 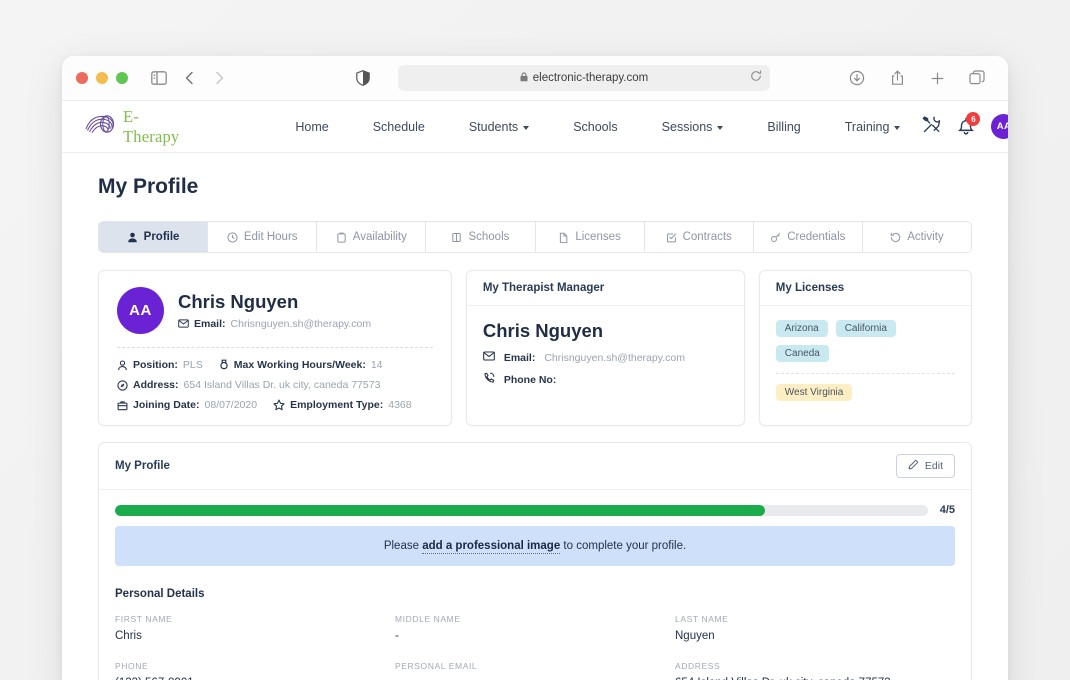 I want to click on close-window-button, so click(x=82, y=78).